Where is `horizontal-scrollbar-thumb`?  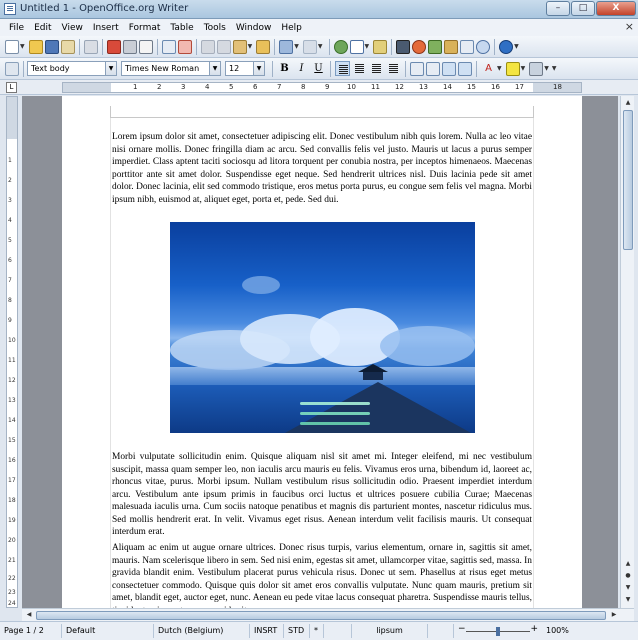
horizontal-scrollbar-thumb is located at coordinates (321, 615).